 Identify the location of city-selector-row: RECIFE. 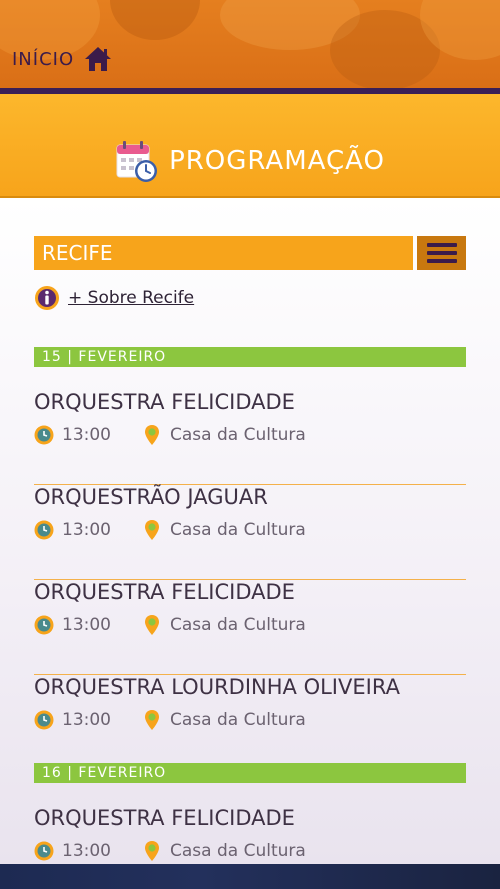
(250, 253).